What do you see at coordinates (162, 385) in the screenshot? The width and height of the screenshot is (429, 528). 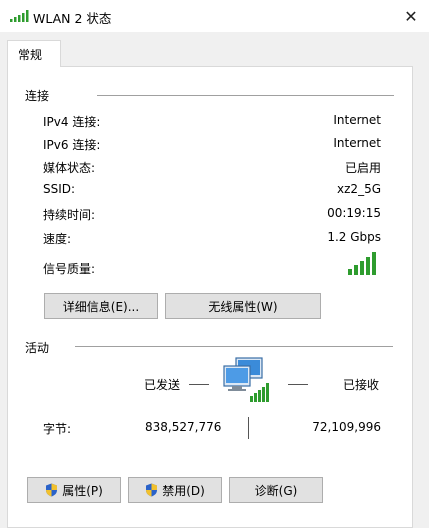 I see `sent-label: 已发送` at bounding box center [162, 385].